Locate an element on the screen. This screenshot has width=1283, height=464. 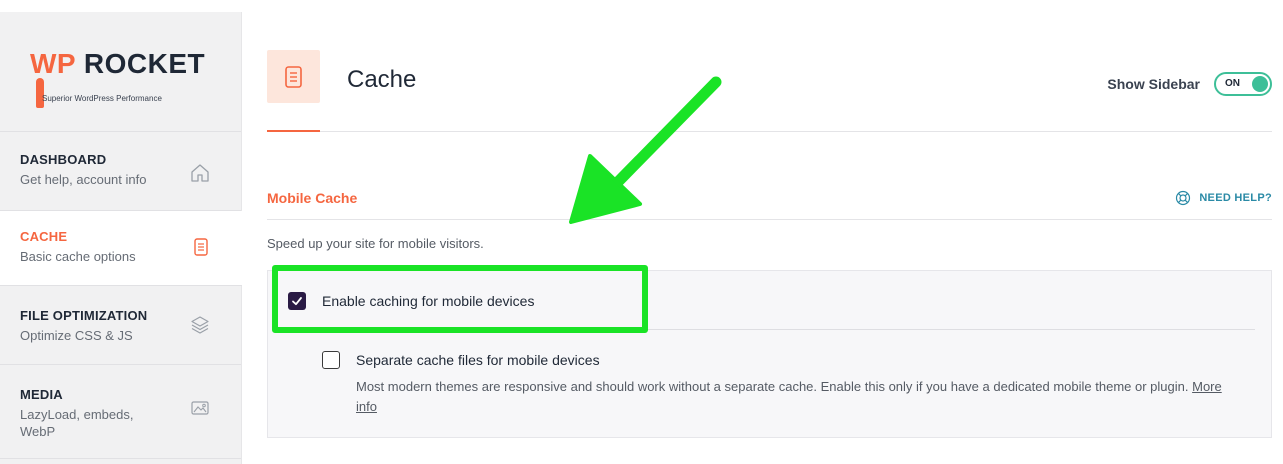
sidebar-item-file-optimization: FILE OPTIMIZATION Optimize CSS & JS is located at coordinates (120, 325).